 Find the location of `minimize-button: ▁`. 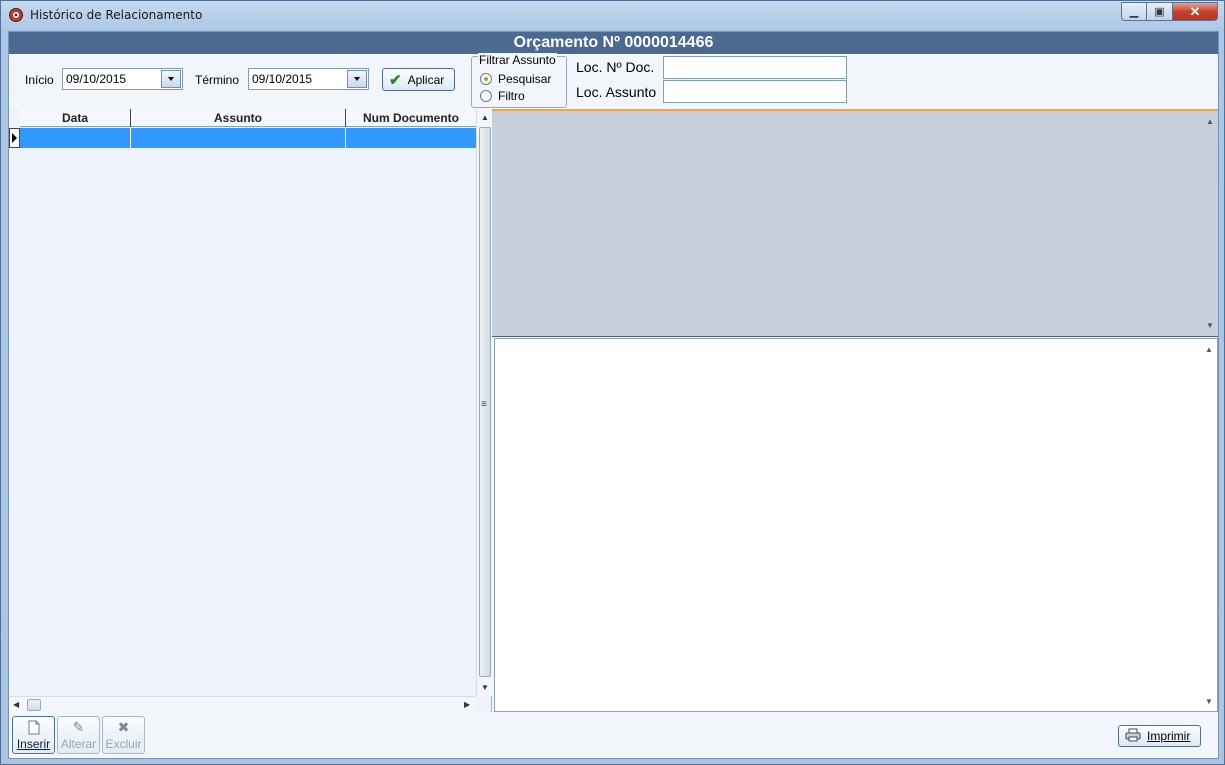

minimize-button: ▁ is located at coordinates (1134, 11).